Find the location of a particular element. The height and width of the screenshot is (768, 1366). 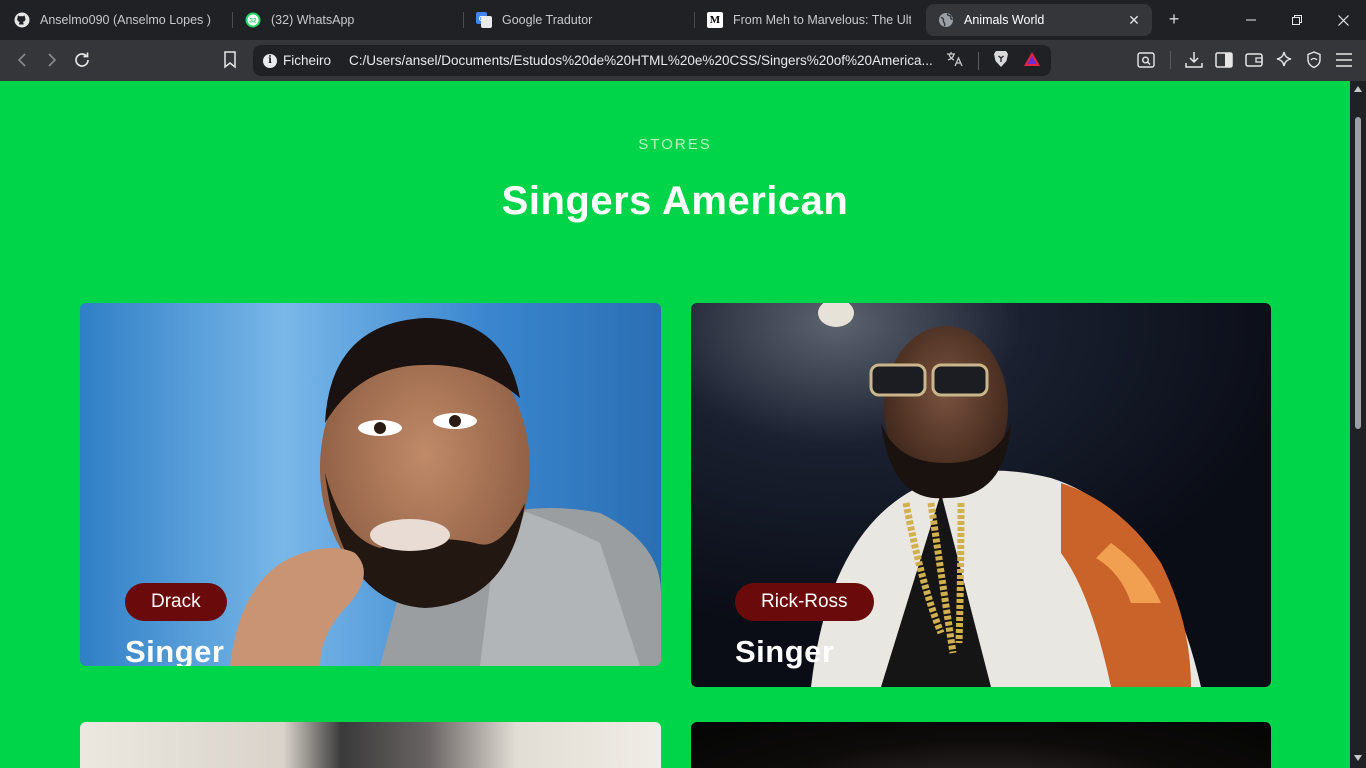

forward-button is located at coordinates (52, 60).